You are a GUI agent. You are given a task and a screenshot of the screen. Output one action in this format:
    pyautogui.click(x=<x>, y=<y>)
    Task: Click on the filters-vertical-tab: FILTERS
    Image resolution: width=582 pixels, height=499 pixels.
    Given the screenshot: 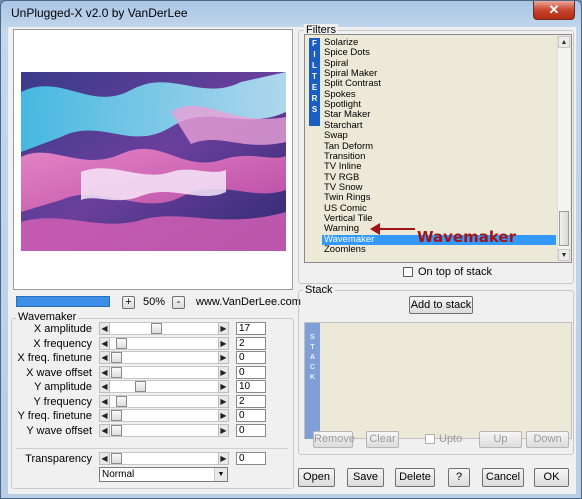 What is the action you would take?
    pyautogui.click(x=314, y=82)
    